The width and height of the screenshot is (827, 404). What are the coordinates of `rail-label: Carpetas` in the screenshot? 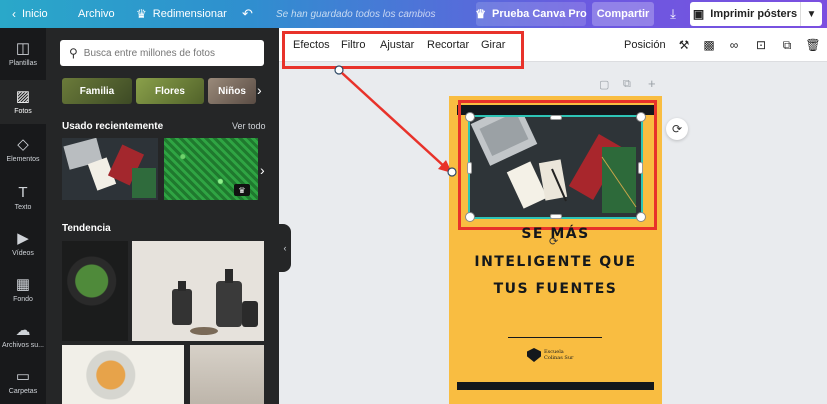 It's located at (23, 391).